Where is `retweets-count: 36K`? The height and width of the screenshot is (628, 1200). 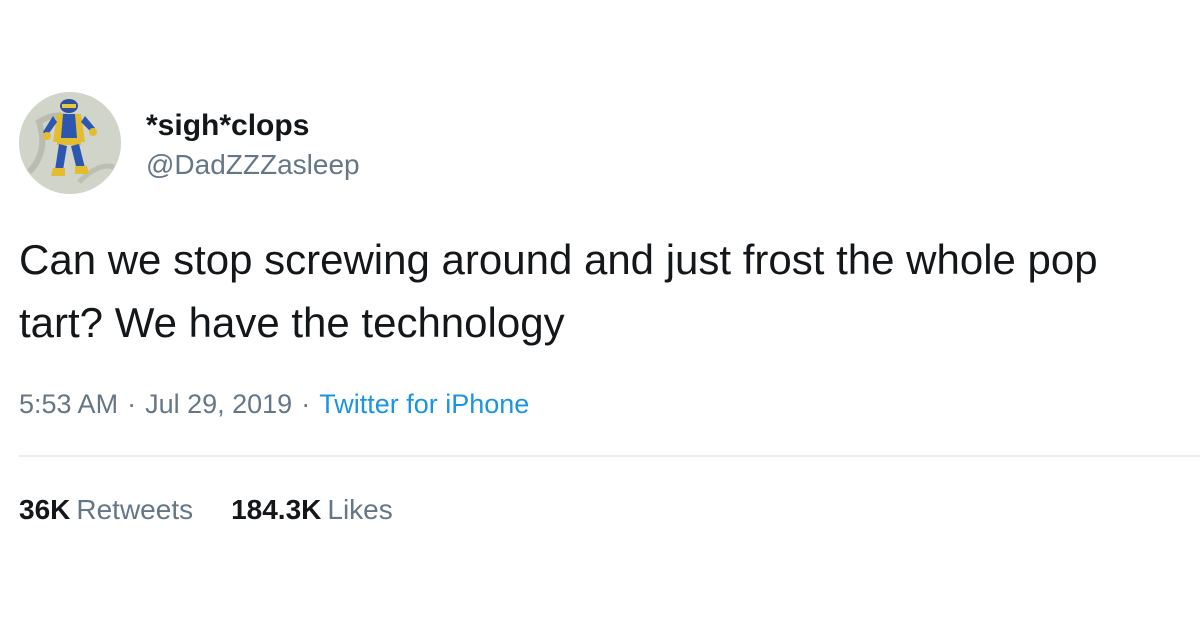
retweets-count: 36K is located at coordinates (45, 509).